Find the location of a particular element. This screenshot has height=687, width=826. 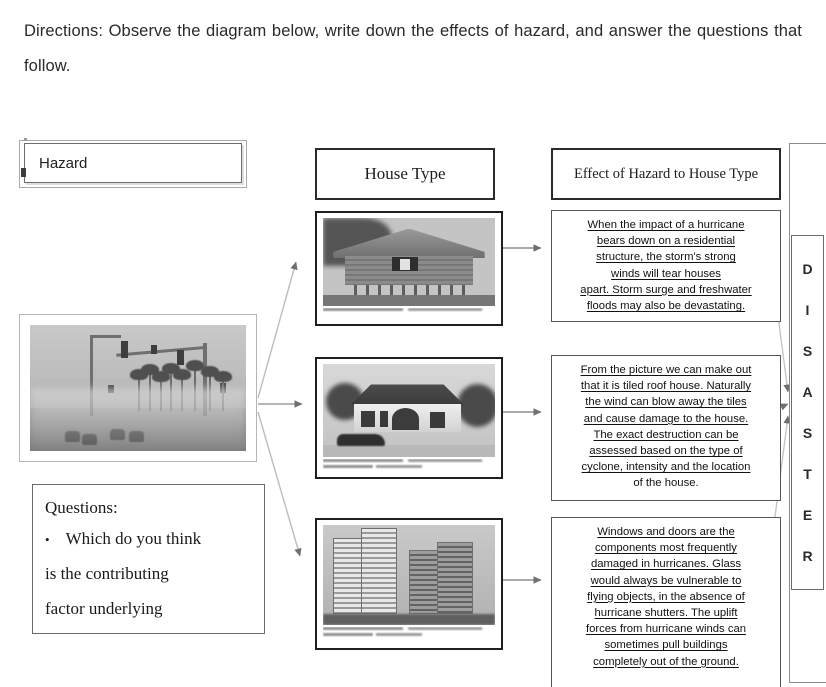

effect-line: hurricane shutters. The uplift is located at coordinates (666, 613).